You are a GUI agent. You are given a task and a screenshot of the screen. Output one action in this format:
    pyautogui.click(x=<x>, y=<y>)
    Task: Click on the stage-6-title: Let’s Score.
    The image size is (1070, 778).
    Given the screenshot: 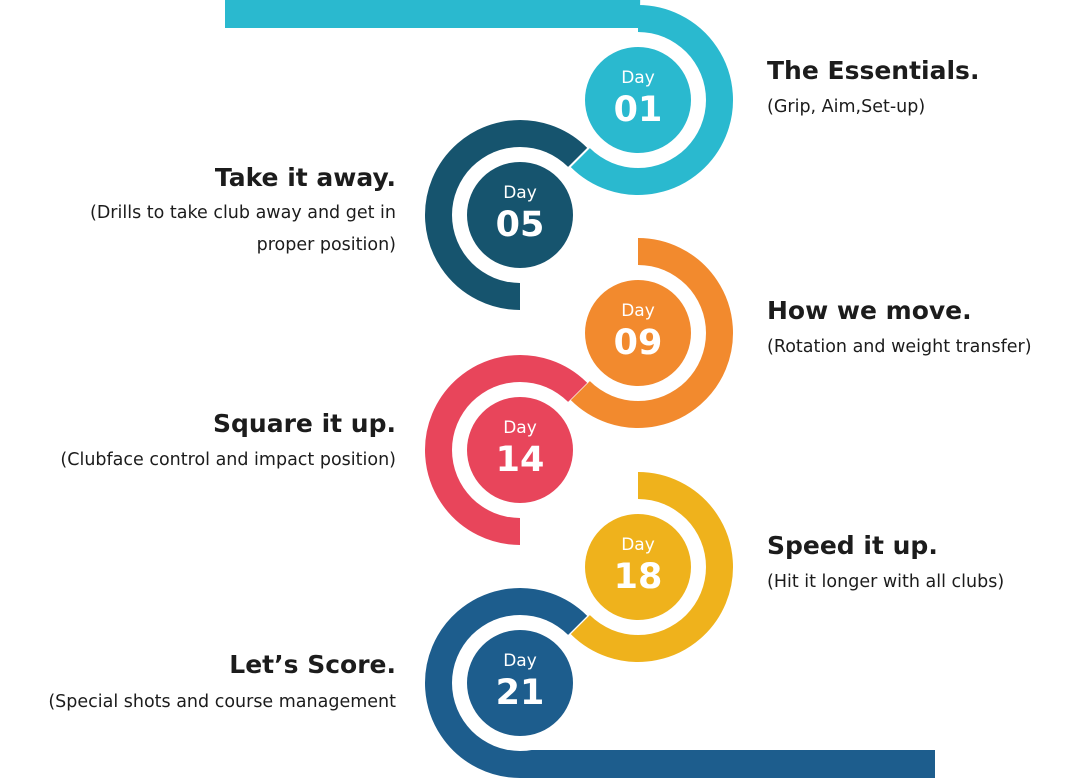 What is the action you would take?
    pyautogui.click(x=312, y=664)
    